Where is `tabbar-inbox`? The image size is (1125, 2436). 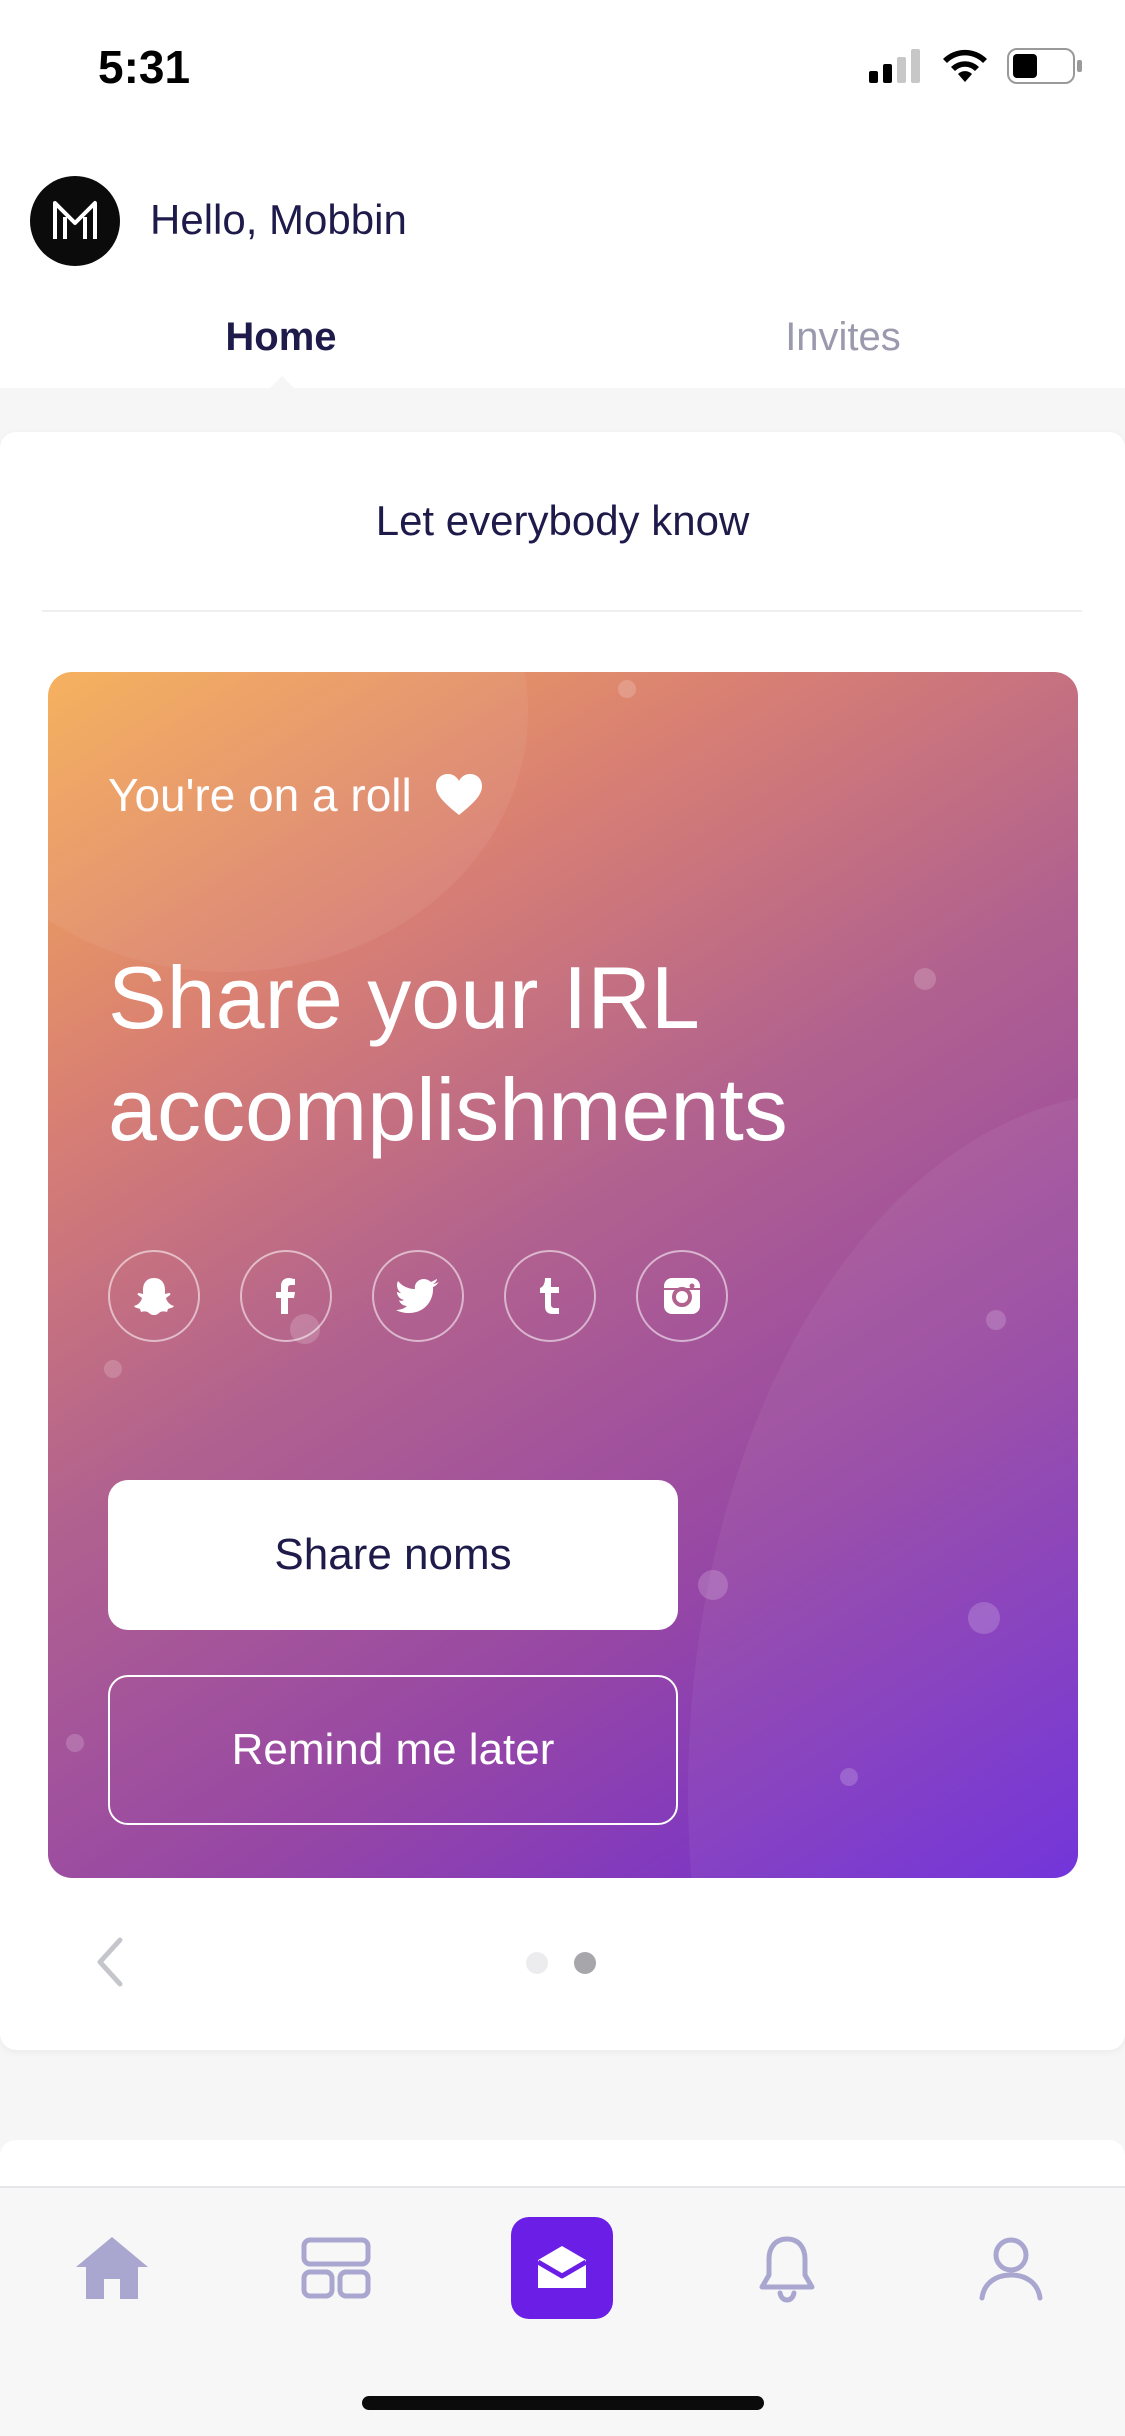
tabbar-inbox is located at coordinates (562, 2268).